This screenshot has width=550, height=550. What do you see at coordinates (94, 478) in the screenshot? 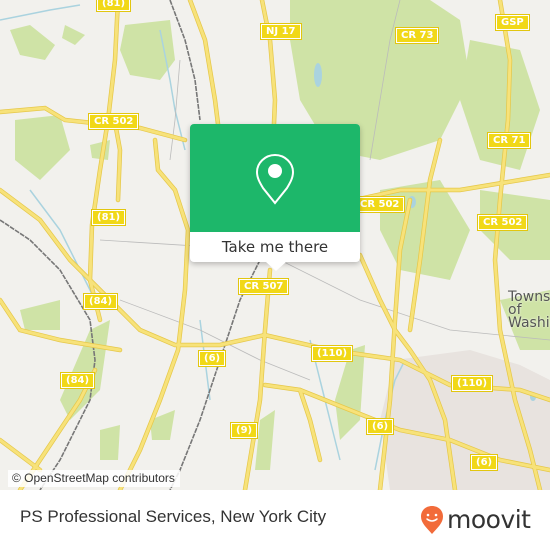
I see `map-attribution: © OpenStreetMap contributors` at bounding box center [94, 478].